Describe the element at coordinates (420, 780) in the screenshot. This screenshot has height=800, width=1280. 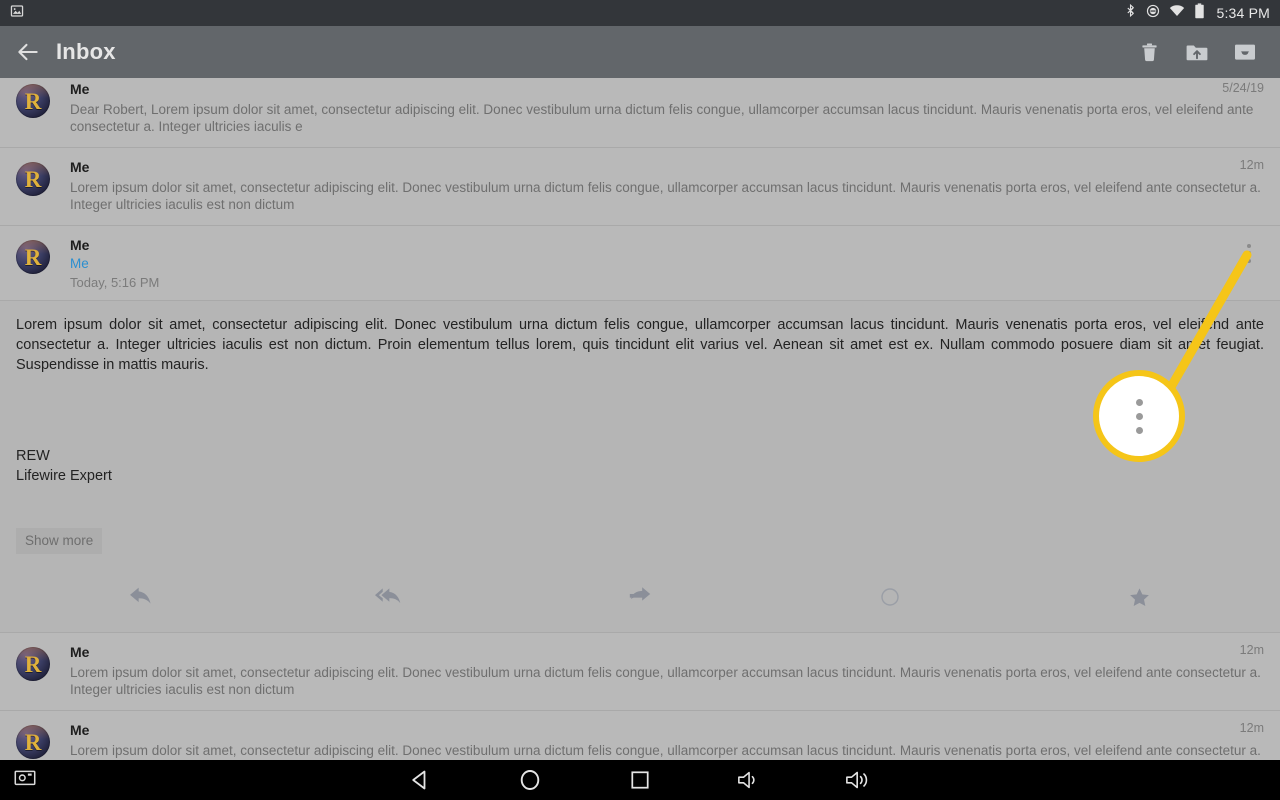
I see `back-button` at that location.